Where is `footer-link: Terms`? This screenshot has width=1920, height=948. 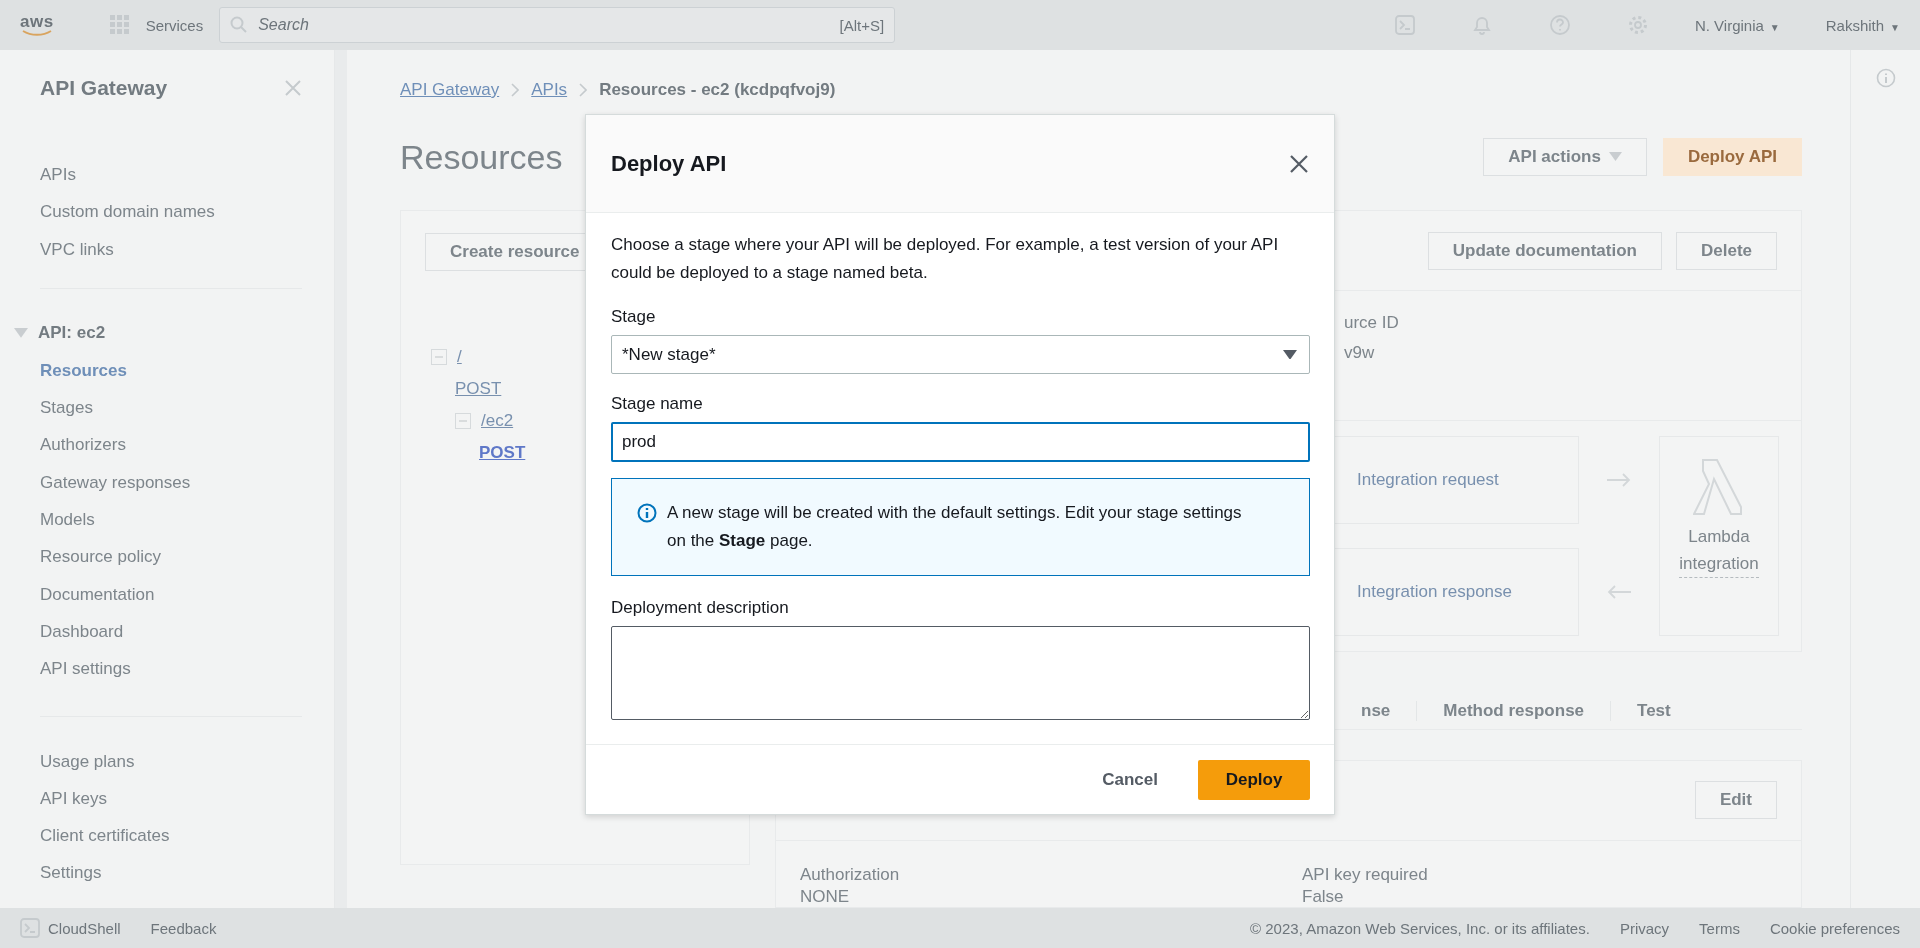
footer-link: Terms is located at coordinates (1719, 928).